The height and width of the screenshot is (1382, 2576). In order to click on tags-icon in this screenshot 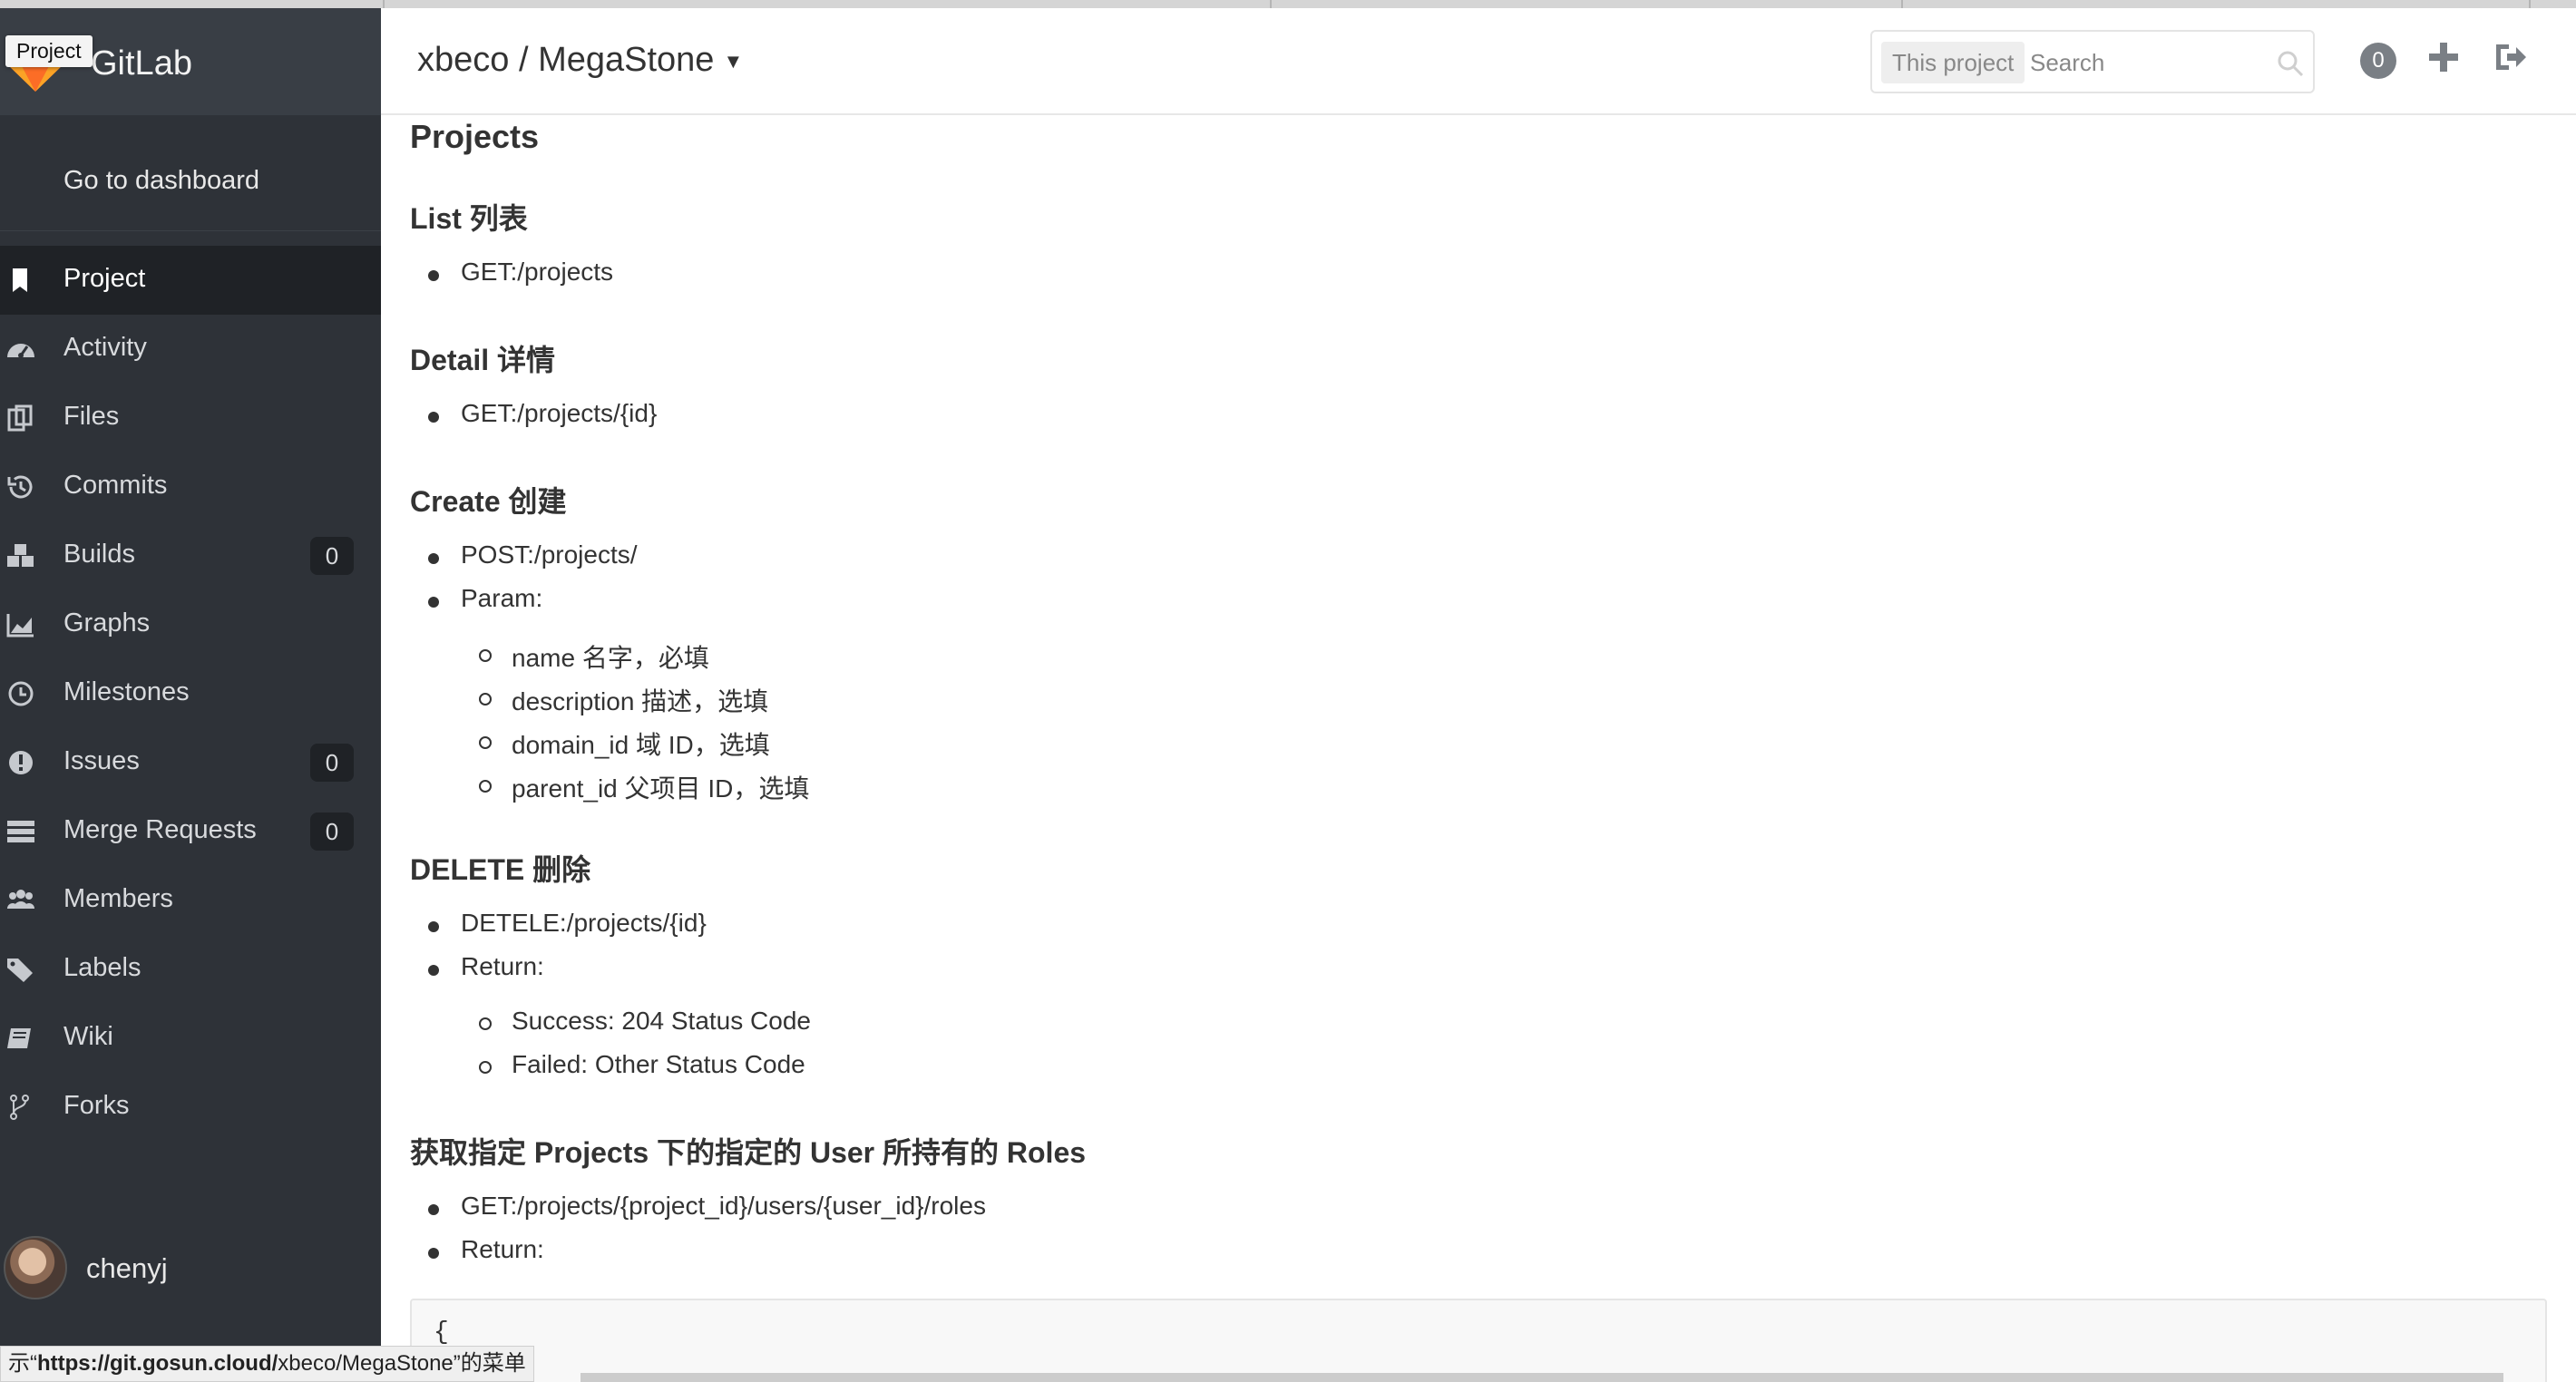, I will do `click(20, 969)`.